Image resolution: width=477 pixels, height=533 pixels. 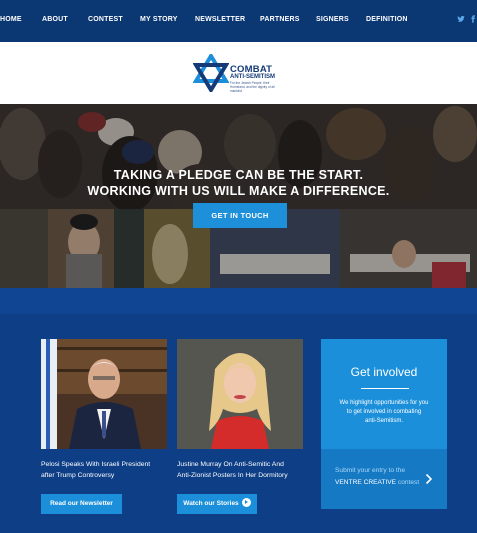 I want to click on get-in-touch-button: GET IN TOUCH, so click(x=240, y=215).